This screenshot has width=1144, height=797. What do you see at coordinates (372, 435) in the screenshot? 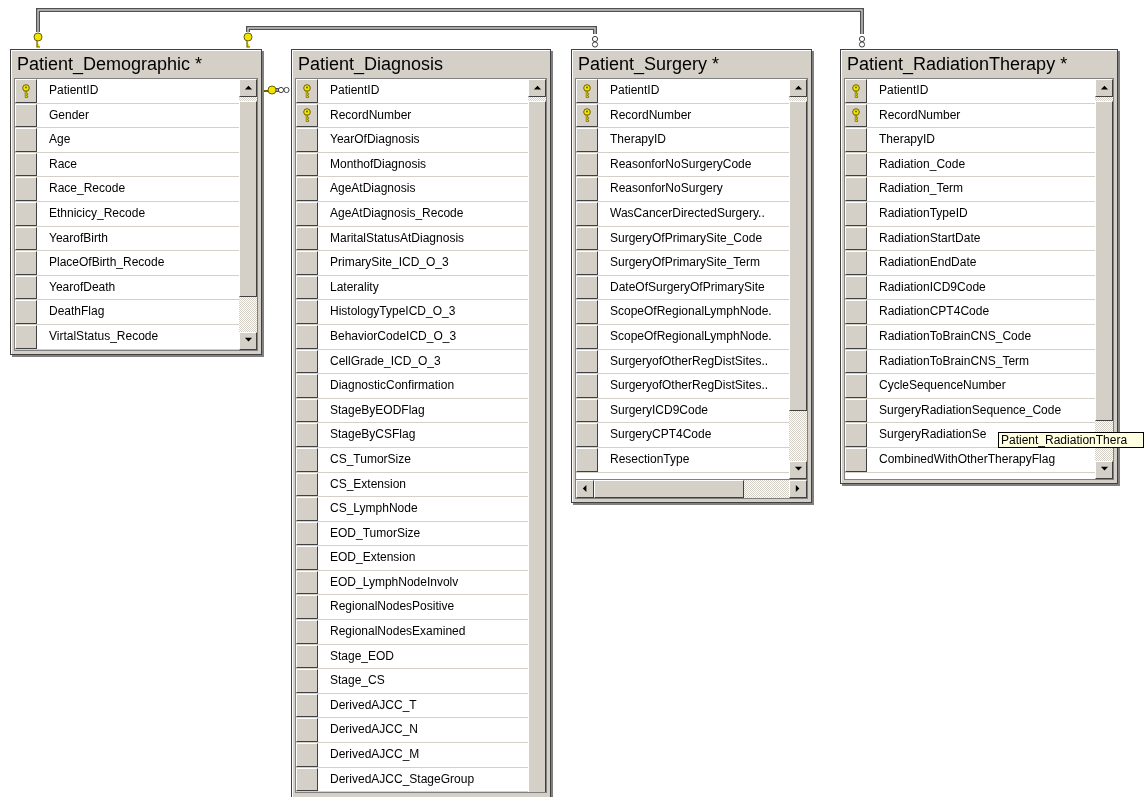
I see `column-name: StageByCSFlag` at bounding box center [372, 435].